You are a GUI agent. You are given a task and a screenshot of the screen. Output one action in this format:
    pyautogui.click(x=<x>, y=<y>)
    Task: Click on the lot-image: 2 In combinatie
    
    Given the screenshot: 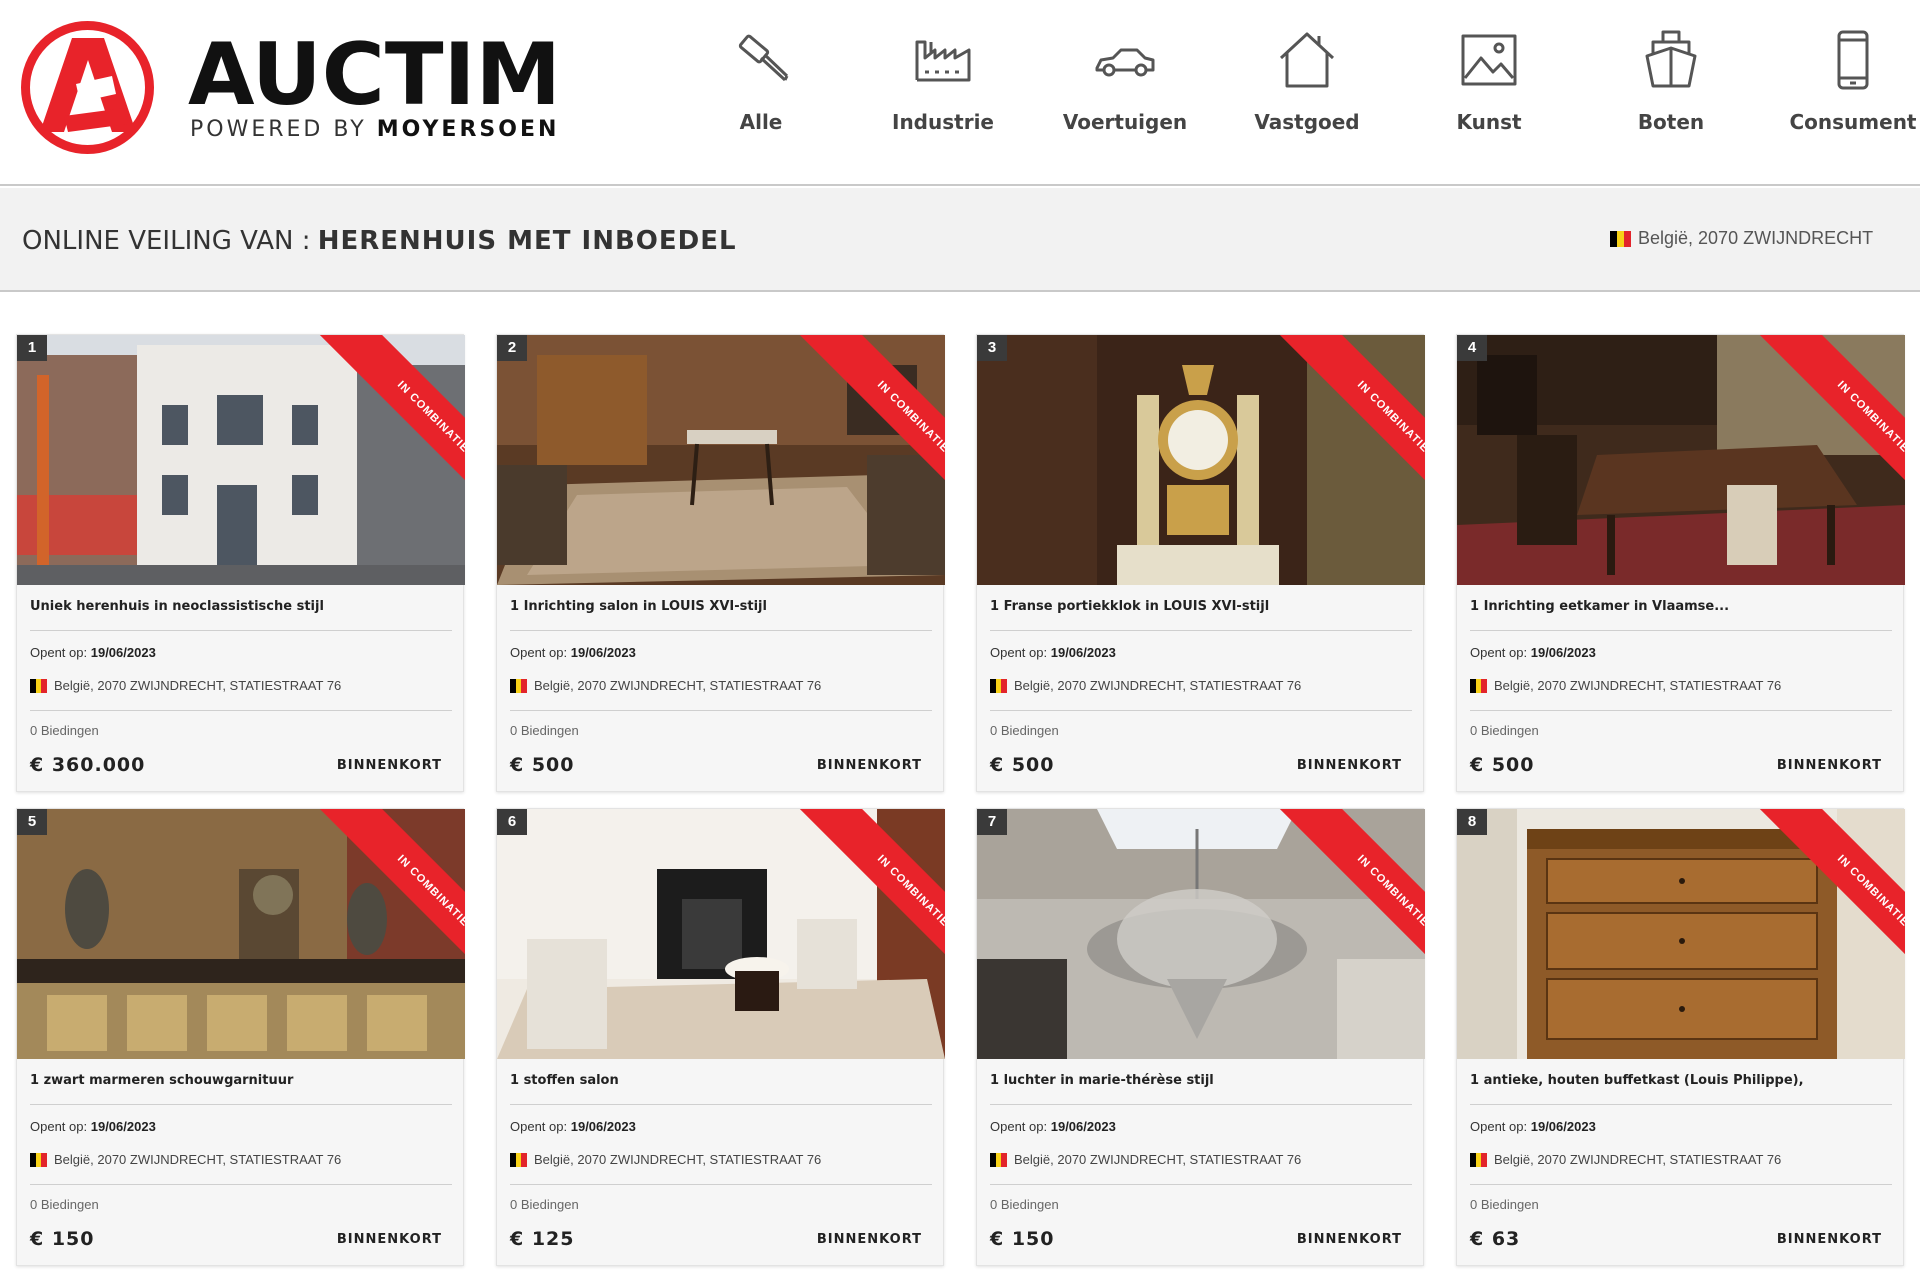 What is the action you would take?
    pyautogui.click(x=721, y=460)
    